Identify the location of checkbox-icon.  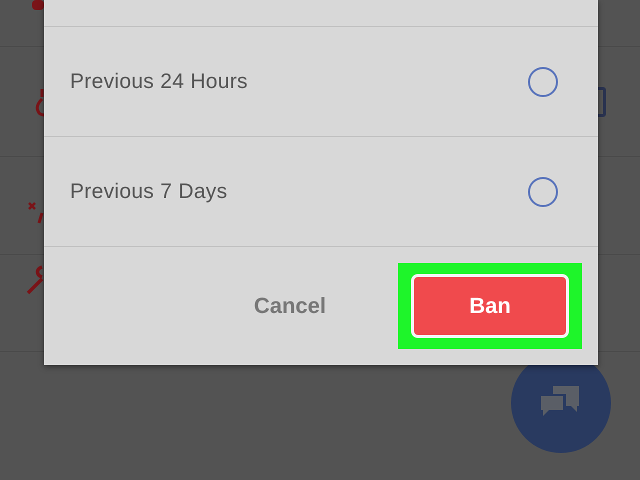
(602, 102).